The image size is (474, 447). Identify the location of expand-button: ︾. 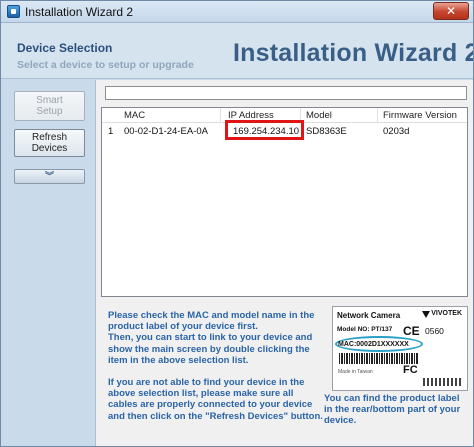
(49, 176).